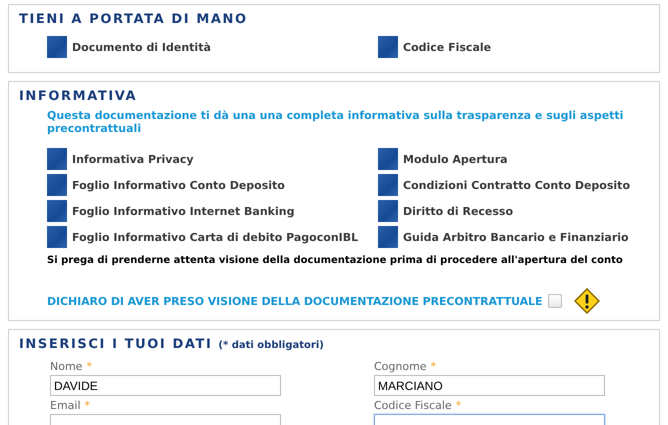 Image resolution: width=668 pixels, height=425 pixels. What do you see at coordinates (516, 237) in the screenshot?
I see `document-link: Guida Arbitro Bancario e Finanziario` at bounding box center [516, 237].